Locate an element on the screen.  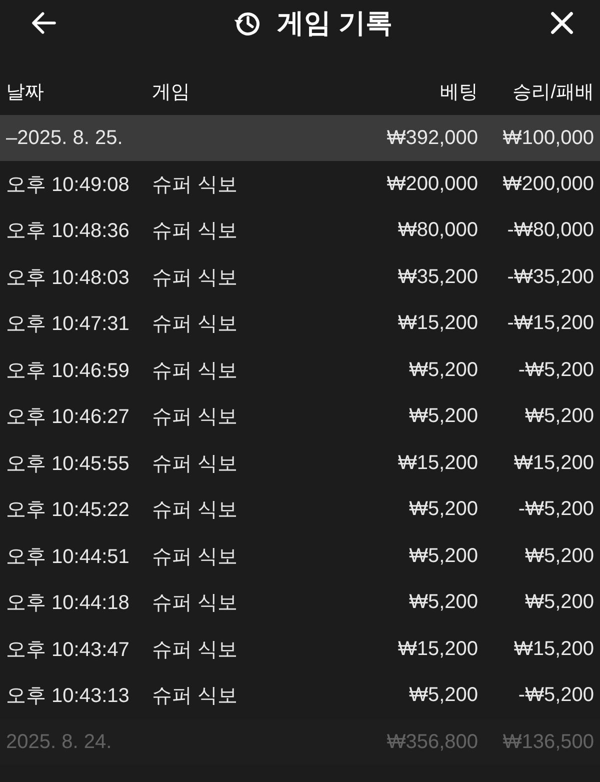
time-cell-text: 오후 10:43:13 is located at coordinates (68, 697).